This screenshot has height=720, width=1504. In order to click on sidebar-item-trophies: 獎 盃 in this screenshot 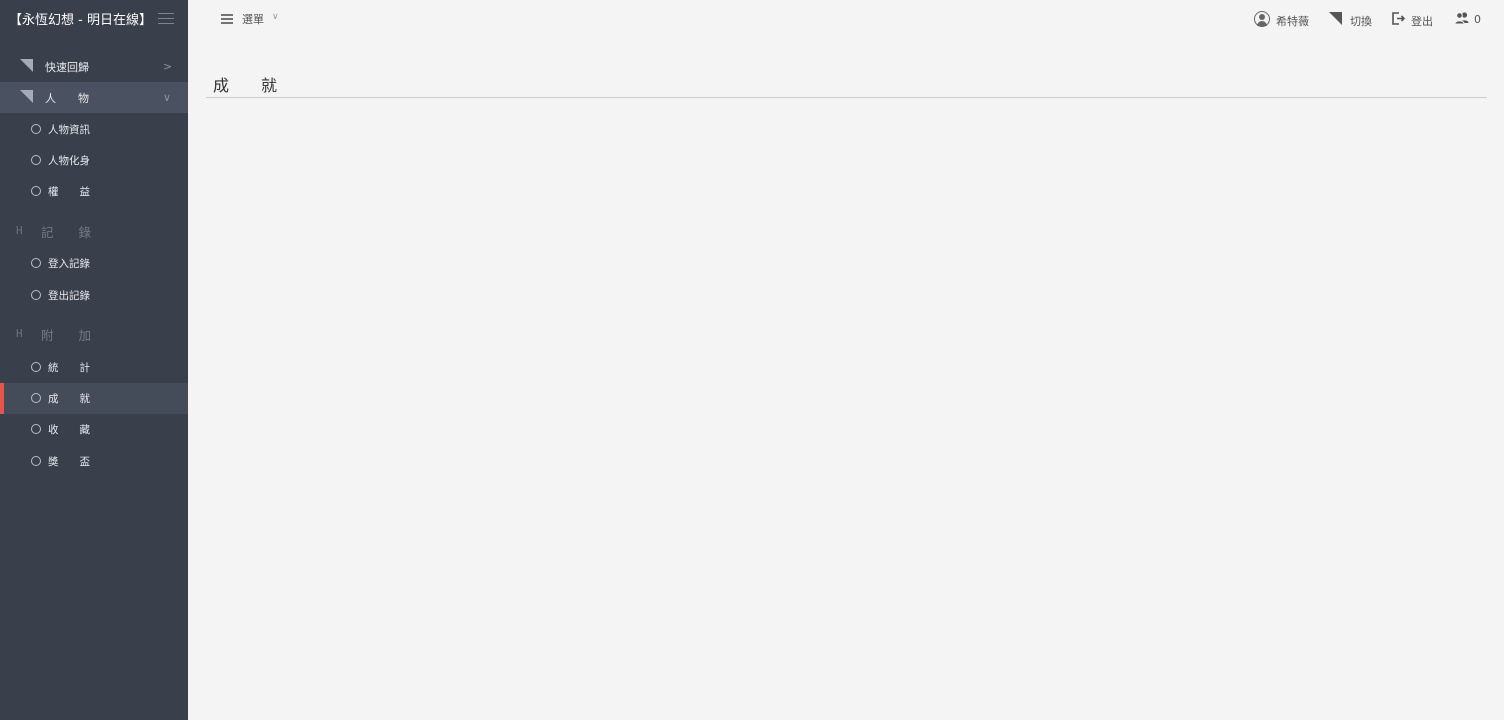, I will do `click(94, 461)`.